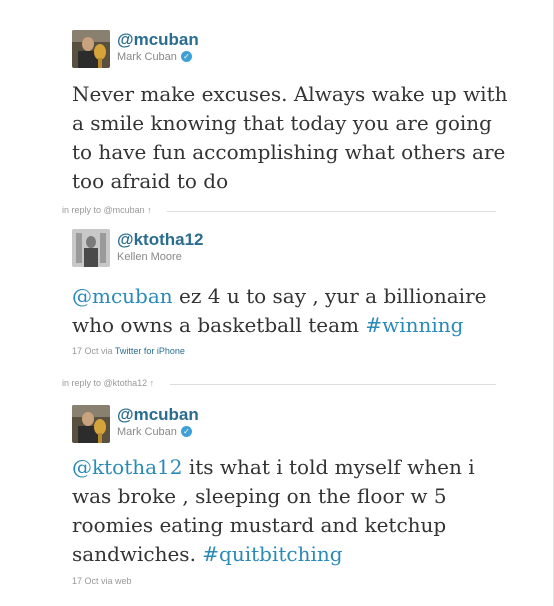  Describe the element at coordinates (329, 296) in the screenshot. I see `tweet-text-fragment: ez 4 u to say , yur a billionaire` at that location.